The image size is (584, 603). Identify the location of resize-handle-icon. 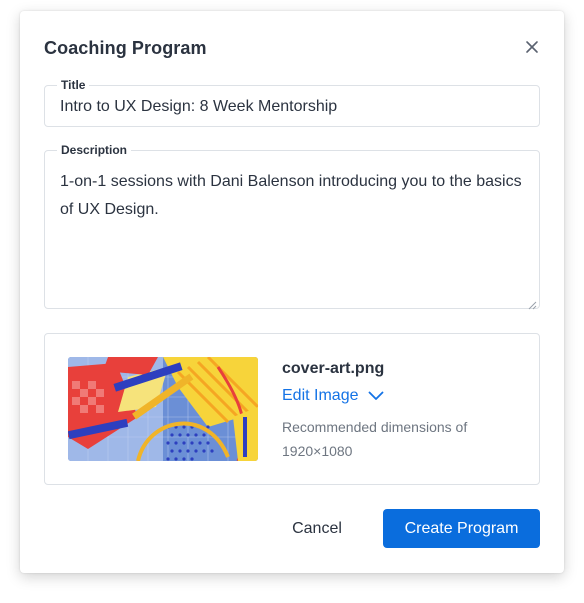
(532, 303).